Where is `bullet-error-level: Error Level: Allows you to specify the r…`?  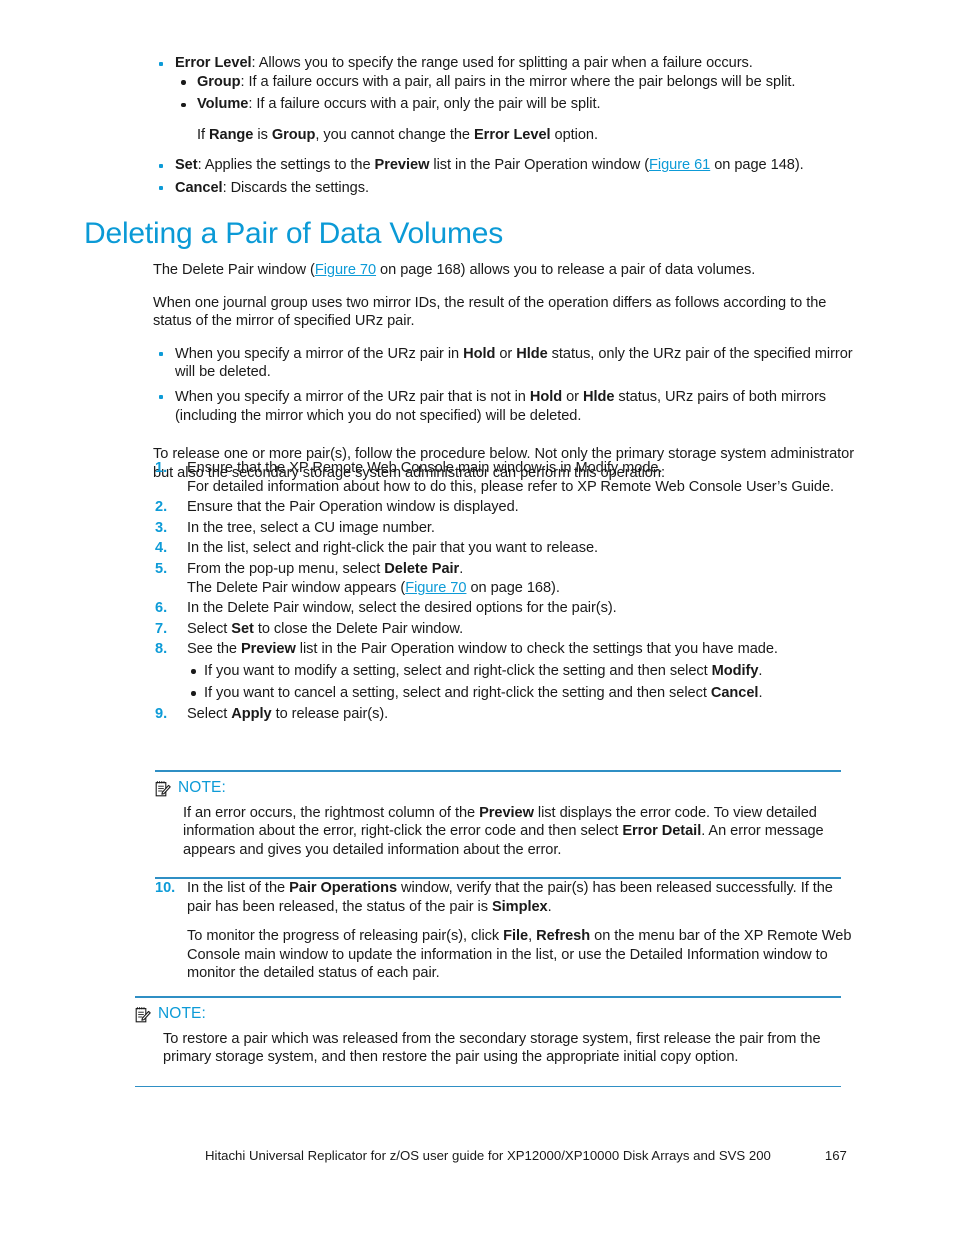 bullet-error-level: Error Level: Allows you to specify the r… is located at coordinates (506, 99).